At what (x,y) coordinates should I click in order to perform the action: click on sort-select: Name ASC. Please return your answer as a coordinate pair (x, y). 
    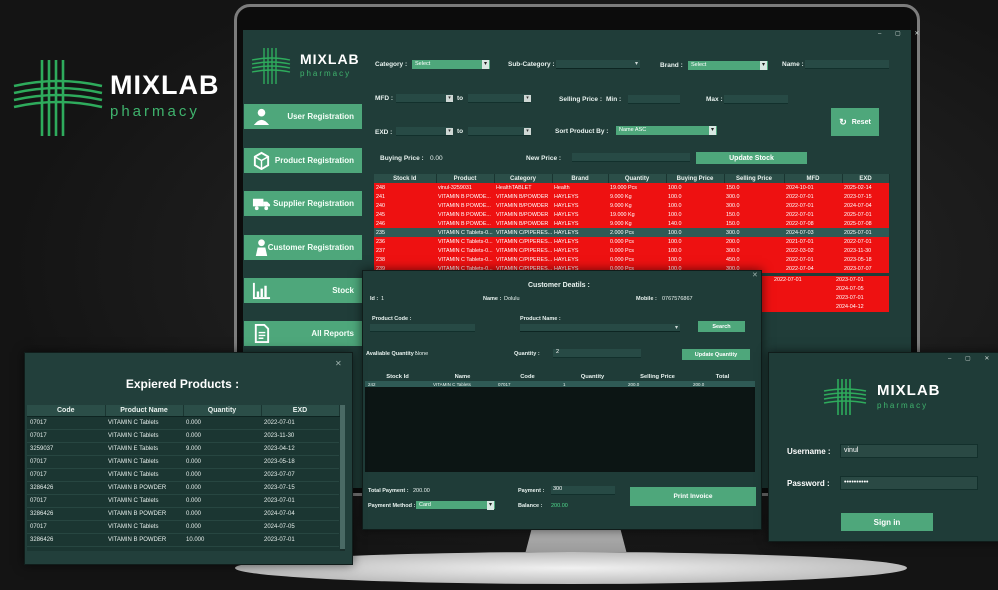
    Looking at the image, I should click on (666, 130).